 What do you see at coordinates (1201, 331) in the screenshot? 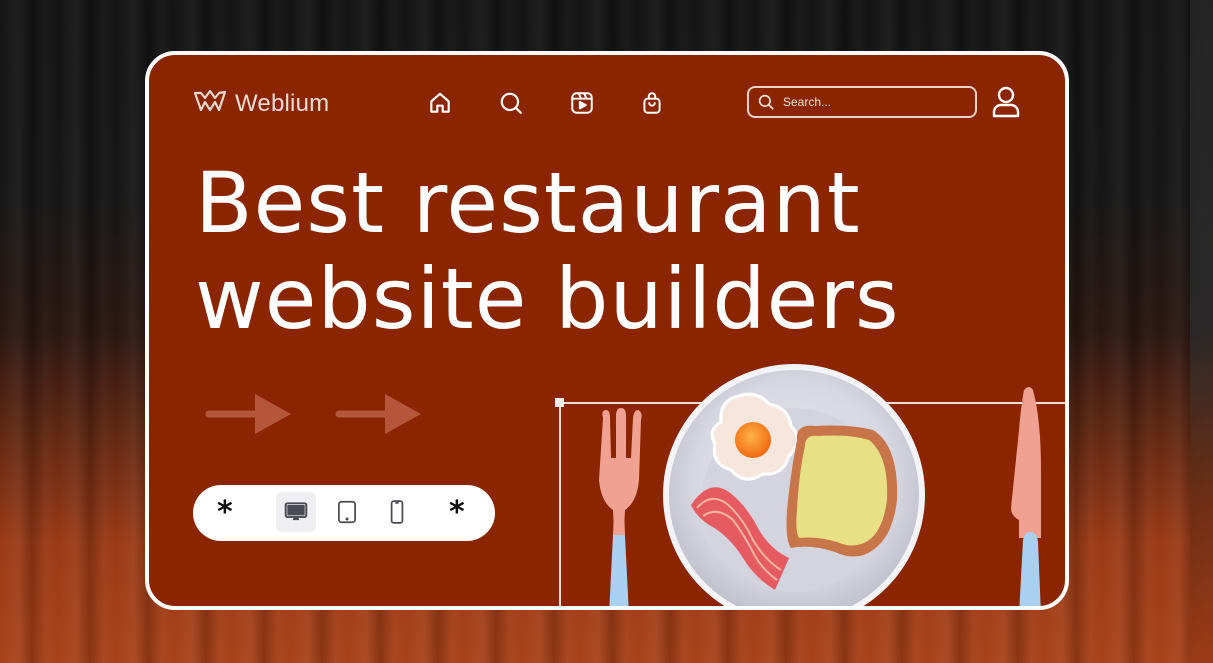
I see `right-edge-band` at bounding box center [1201, 331].